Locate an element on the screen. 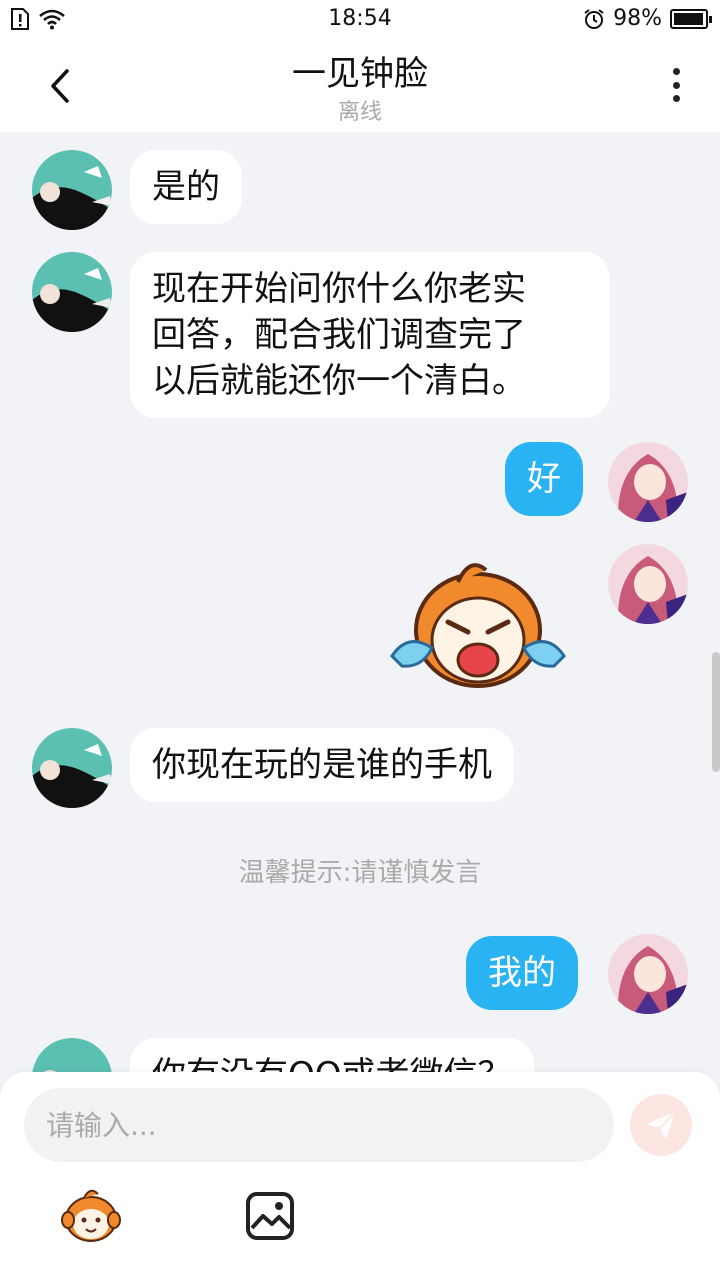 This screenshot has width=720, height=1280. message-text: 你现在玩的是谁的手机 is located at coordinates (322, 765).